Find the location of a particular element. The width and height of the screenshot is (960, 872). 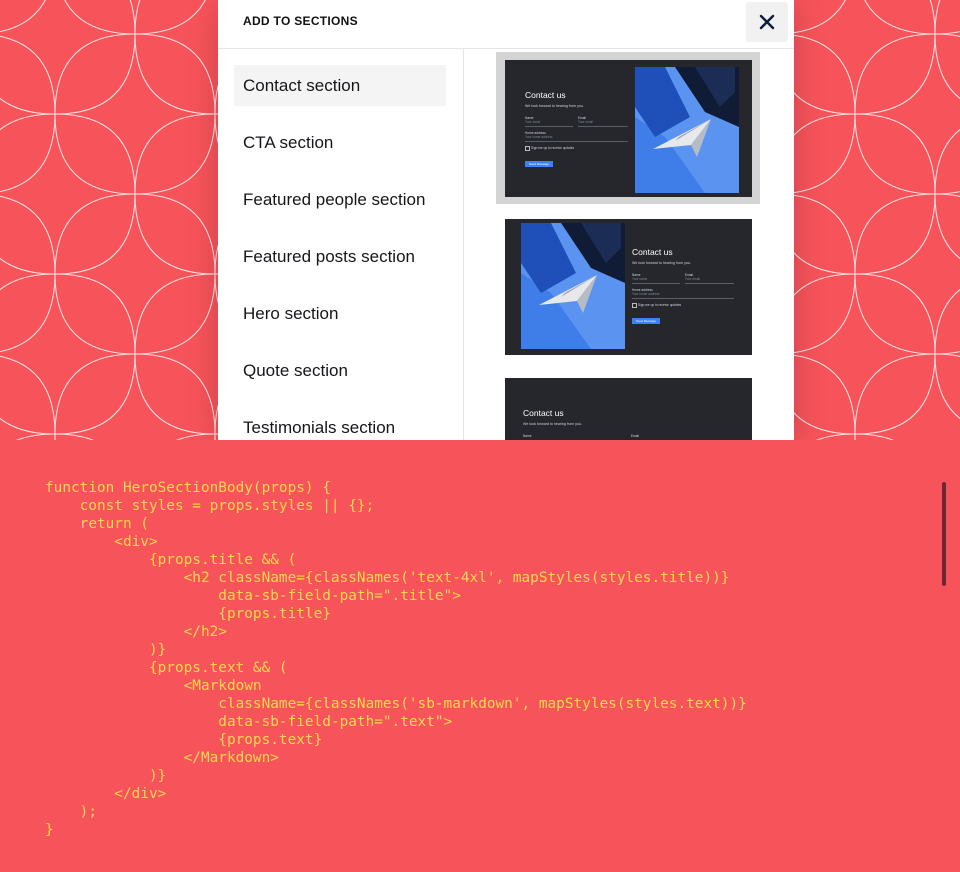

code-line: function HeroSectionBody(props) { is located at coordinates (188, 488).